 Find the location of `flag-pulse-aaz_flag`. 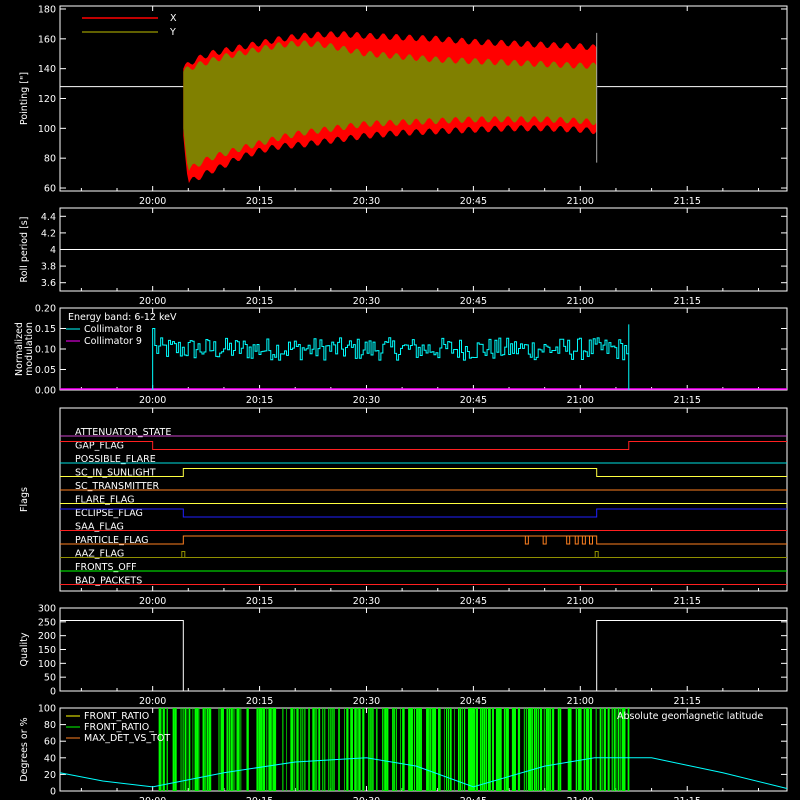

flag-pulse-aaz_flag is located at coordinates (183, 554).